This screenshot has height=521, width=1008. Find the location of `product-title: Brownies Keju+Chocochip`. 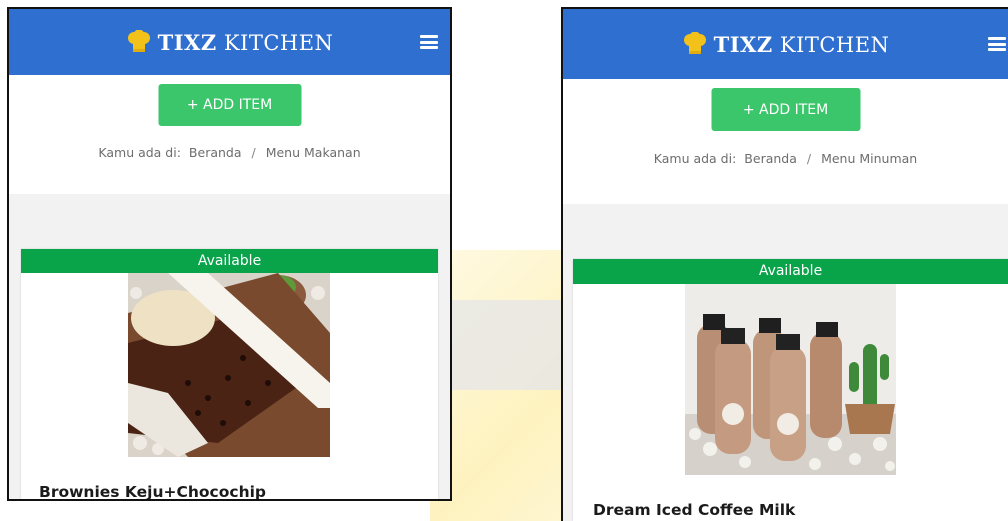

product-title: Brownies Keju+Chocochip is located at coordinates (152, 491).